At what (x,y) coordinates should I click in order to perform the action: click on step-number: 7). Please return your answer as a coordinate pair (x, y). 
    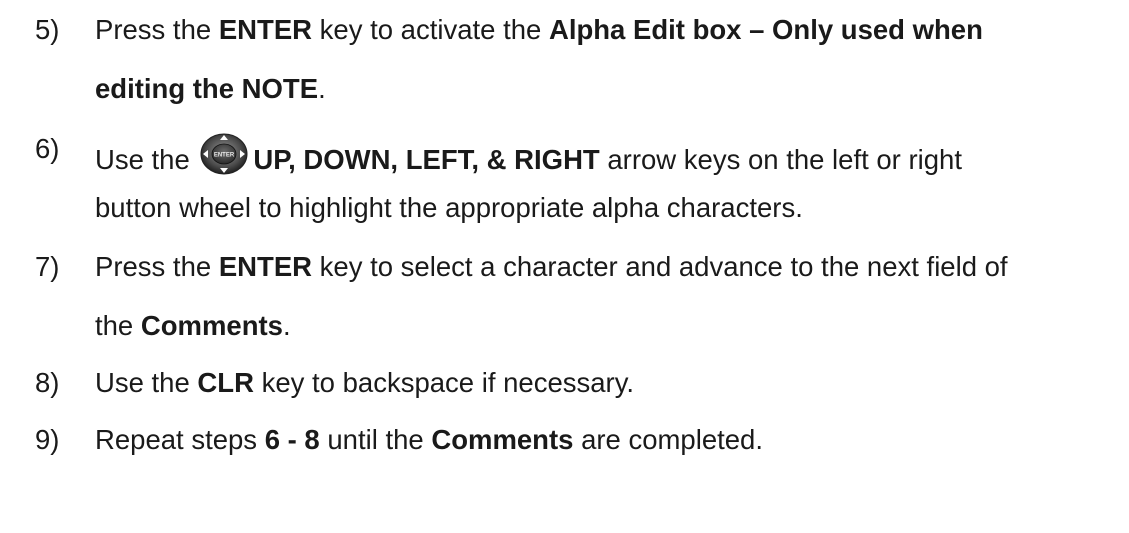
    Looking at the image, I should click on (47, 266).